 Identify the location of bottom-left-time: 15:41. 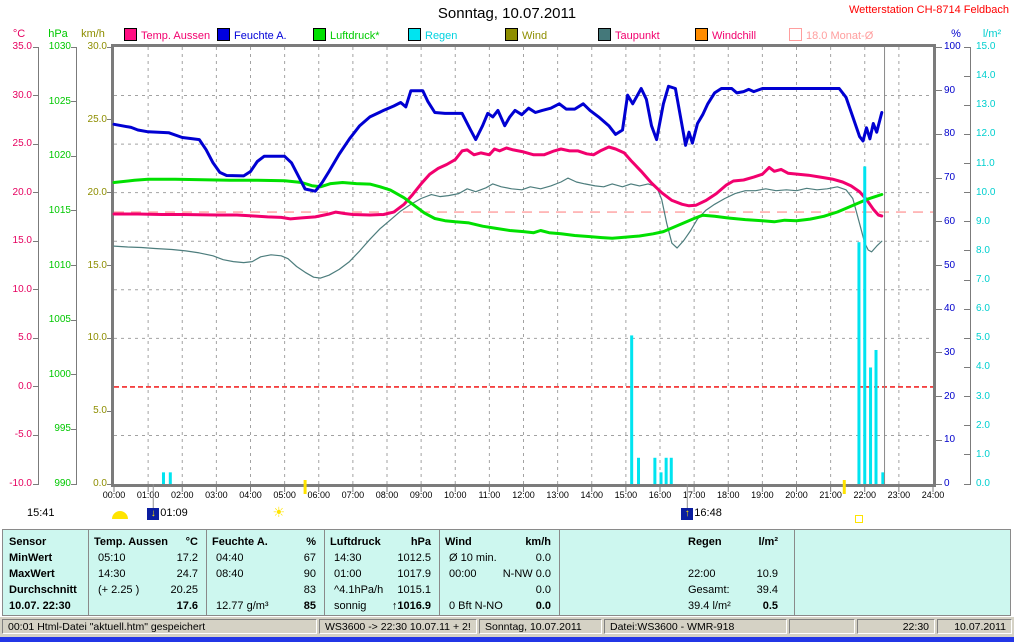
(41, 513).